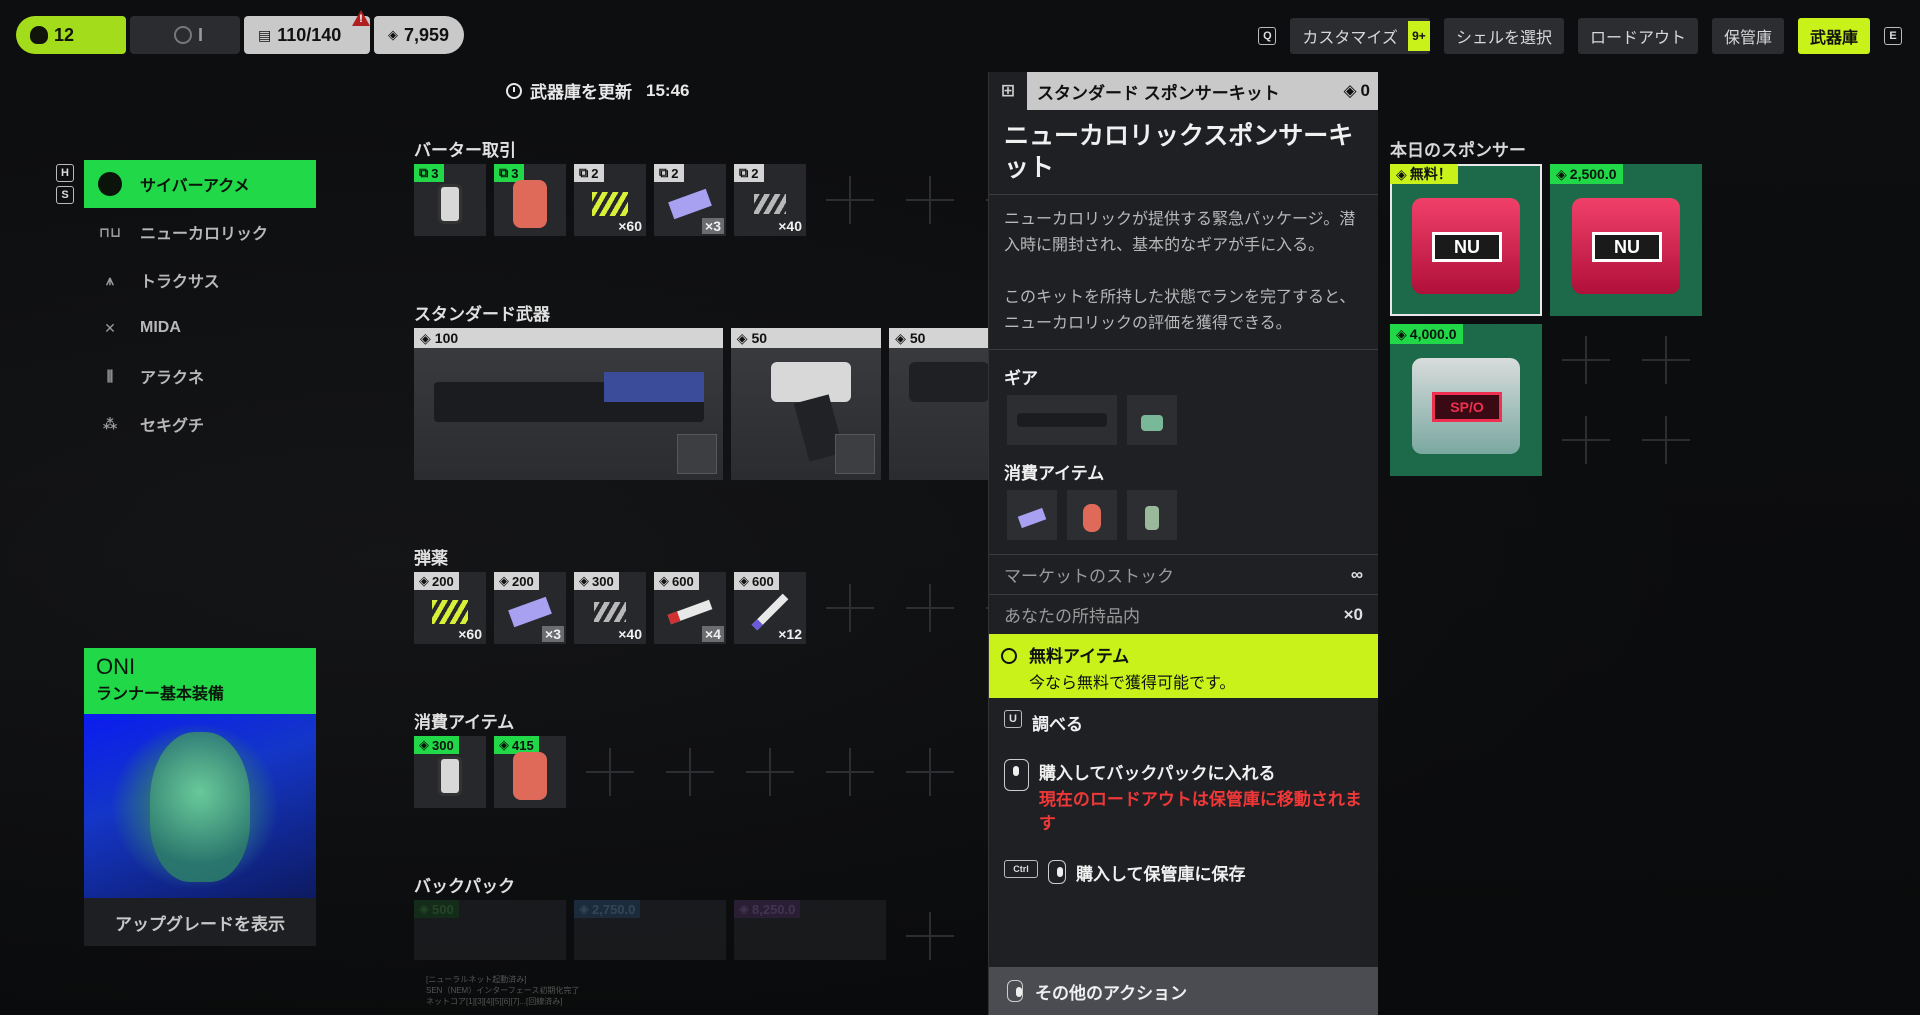  What do you see at coordinates (948, 382) in the screenshot?
I see `pistol-image` at bounding box center [948, 382].